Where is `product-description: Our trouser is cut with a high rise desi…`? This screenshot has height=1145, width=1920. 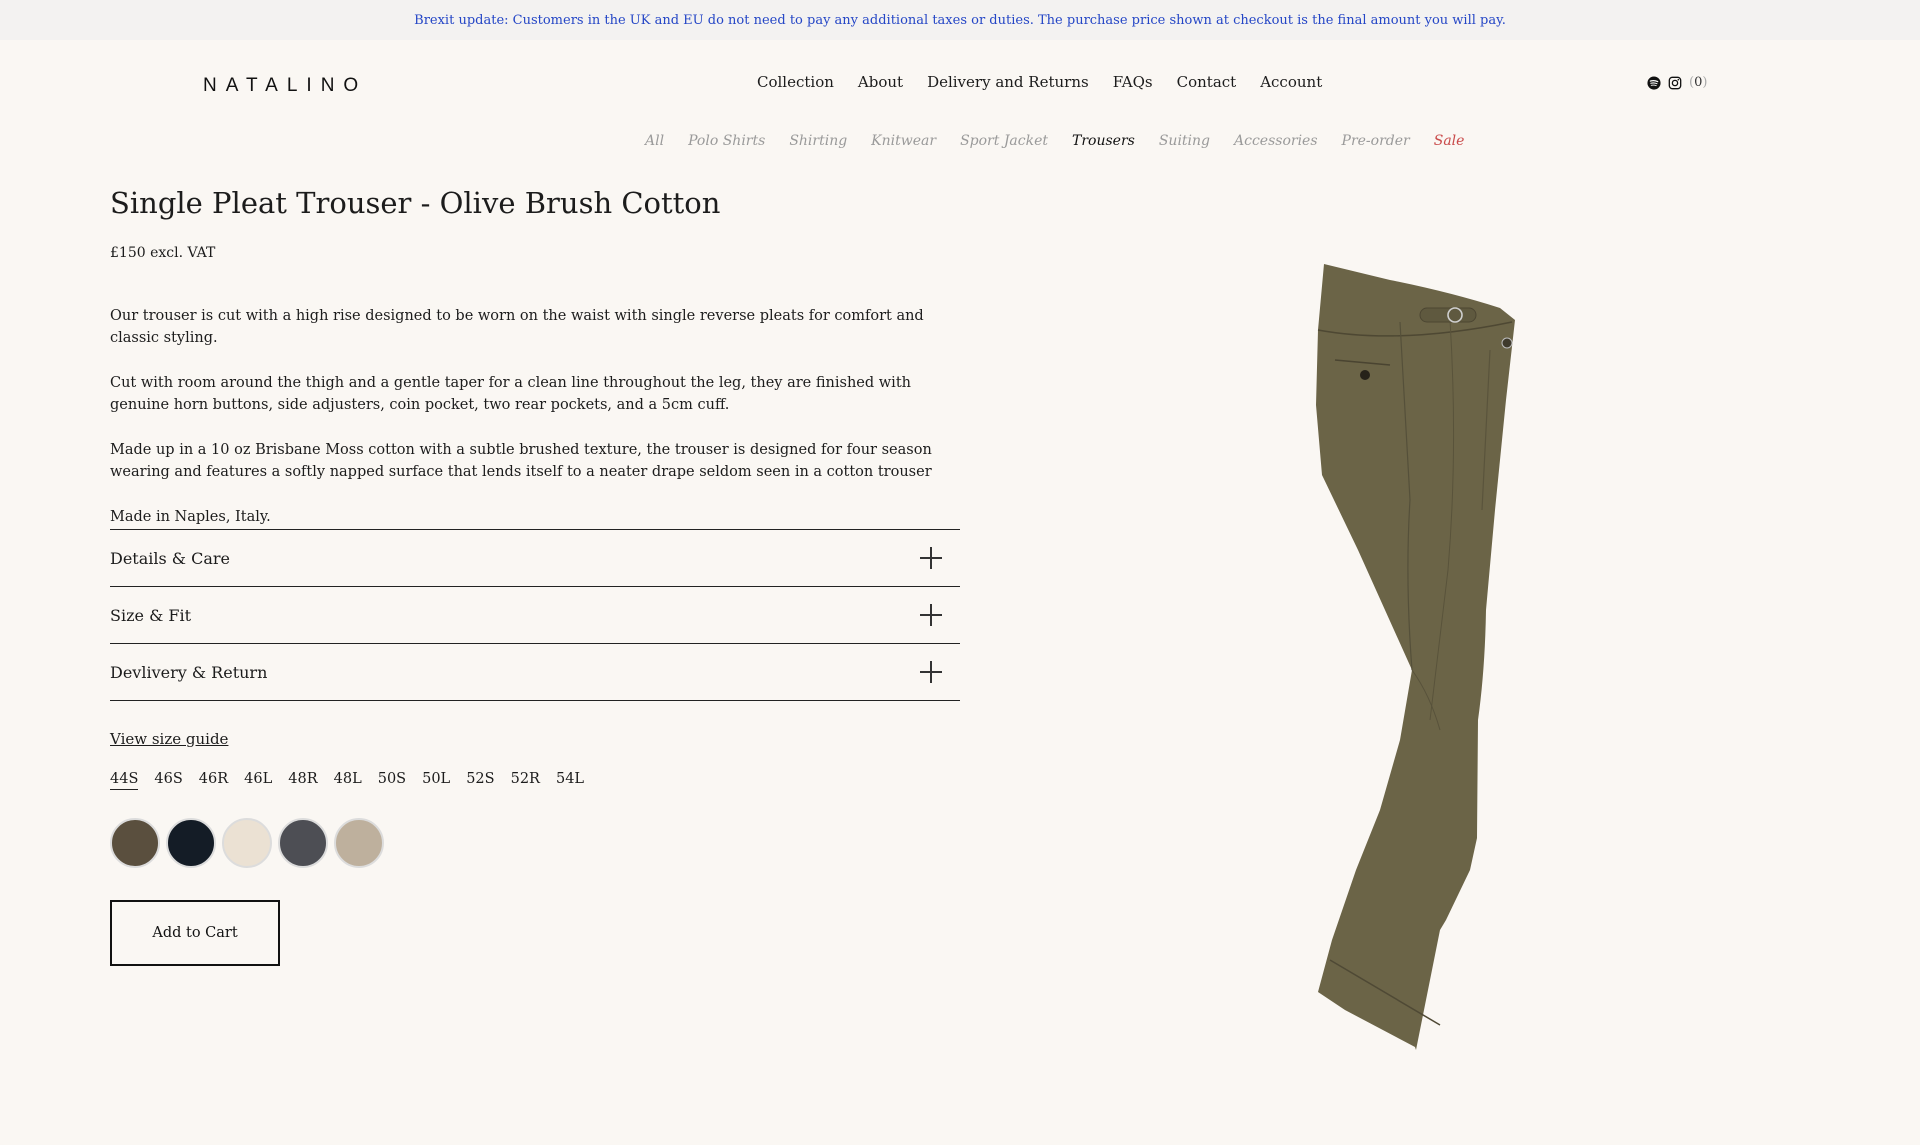 product-description: Our trouser is cut with a high rise desi… is located at coordinates (535, 428).